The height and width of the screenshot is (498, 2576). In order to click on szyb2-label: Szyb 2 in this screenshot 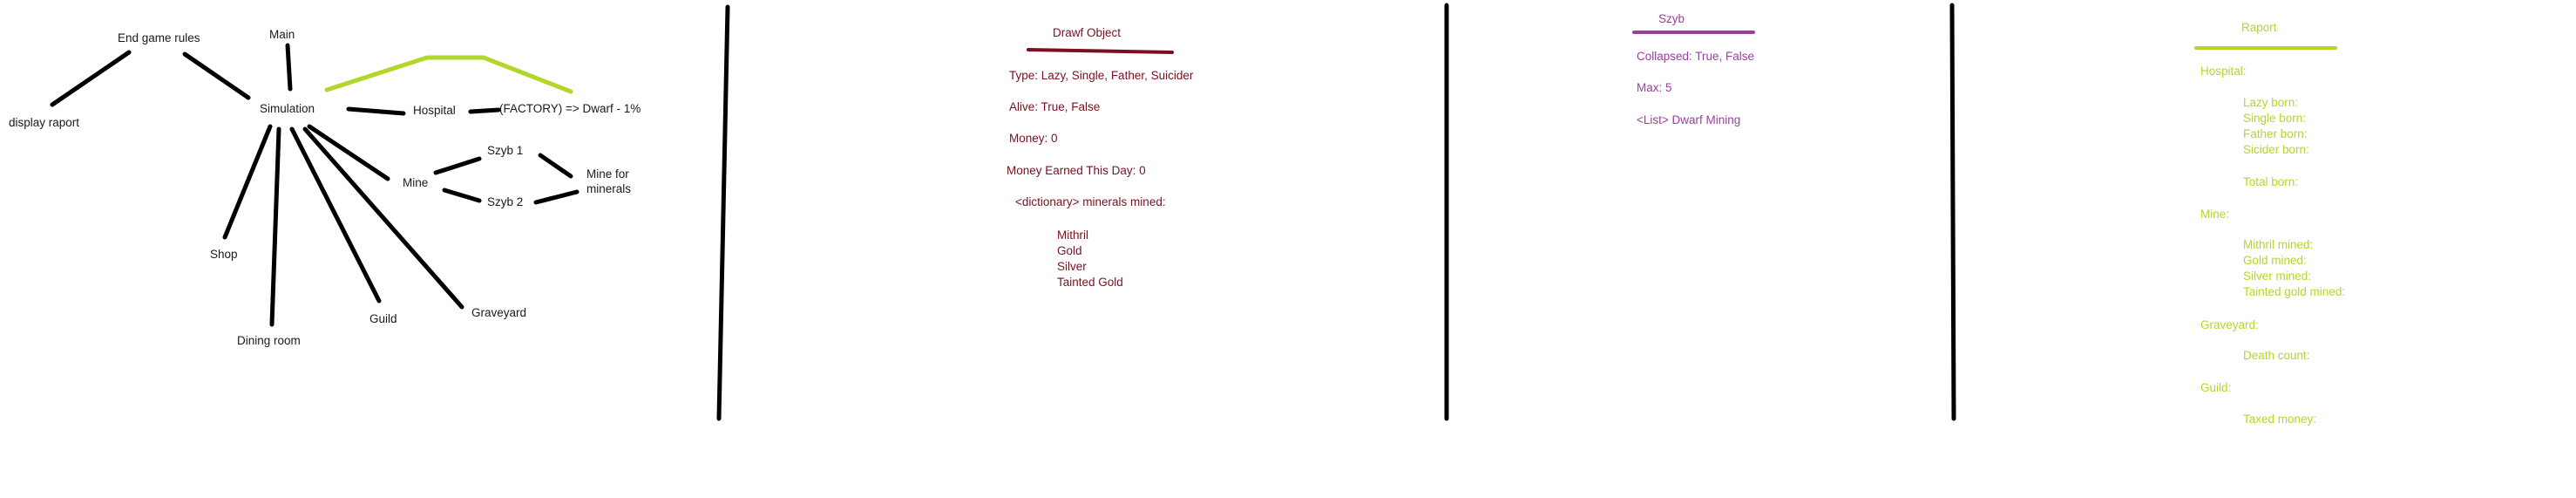, I will do `click(506, 201)`.